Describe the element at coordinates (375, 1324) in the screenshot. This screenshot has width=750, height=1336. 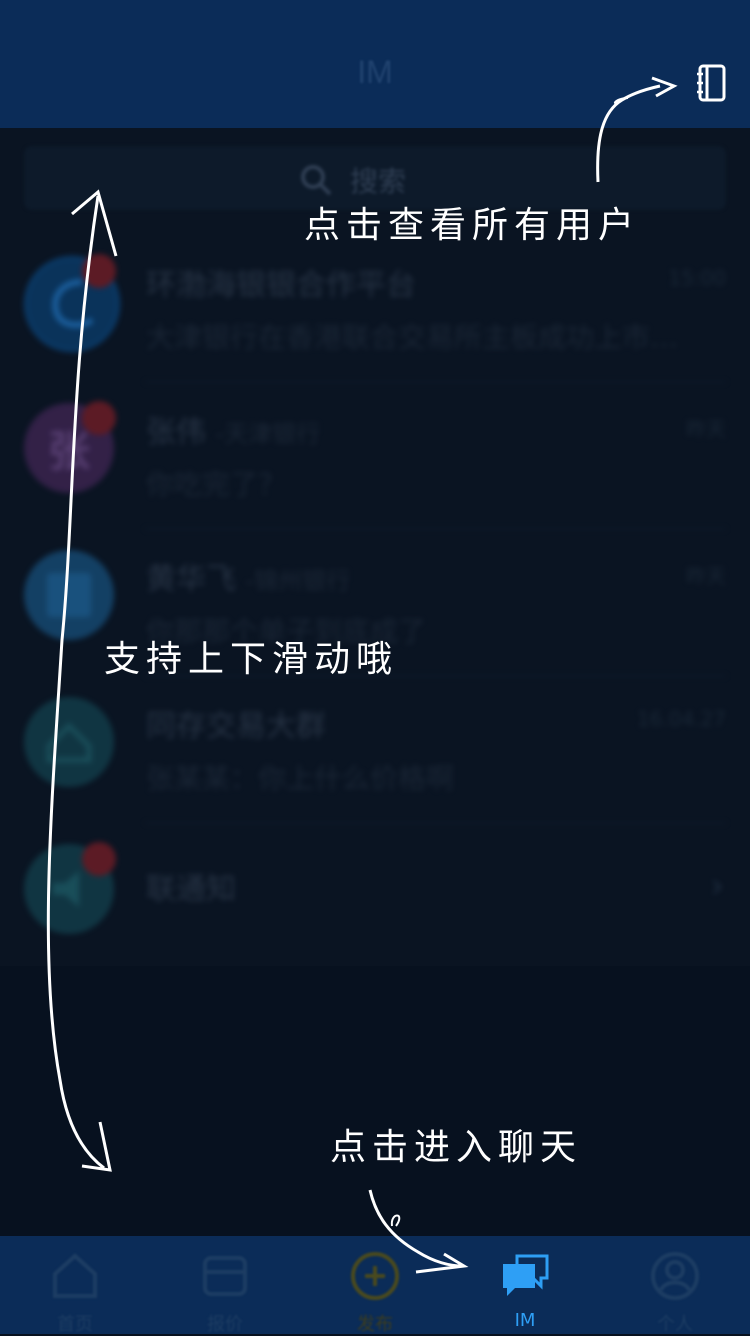
I see `tab-label: 发布` at that location.